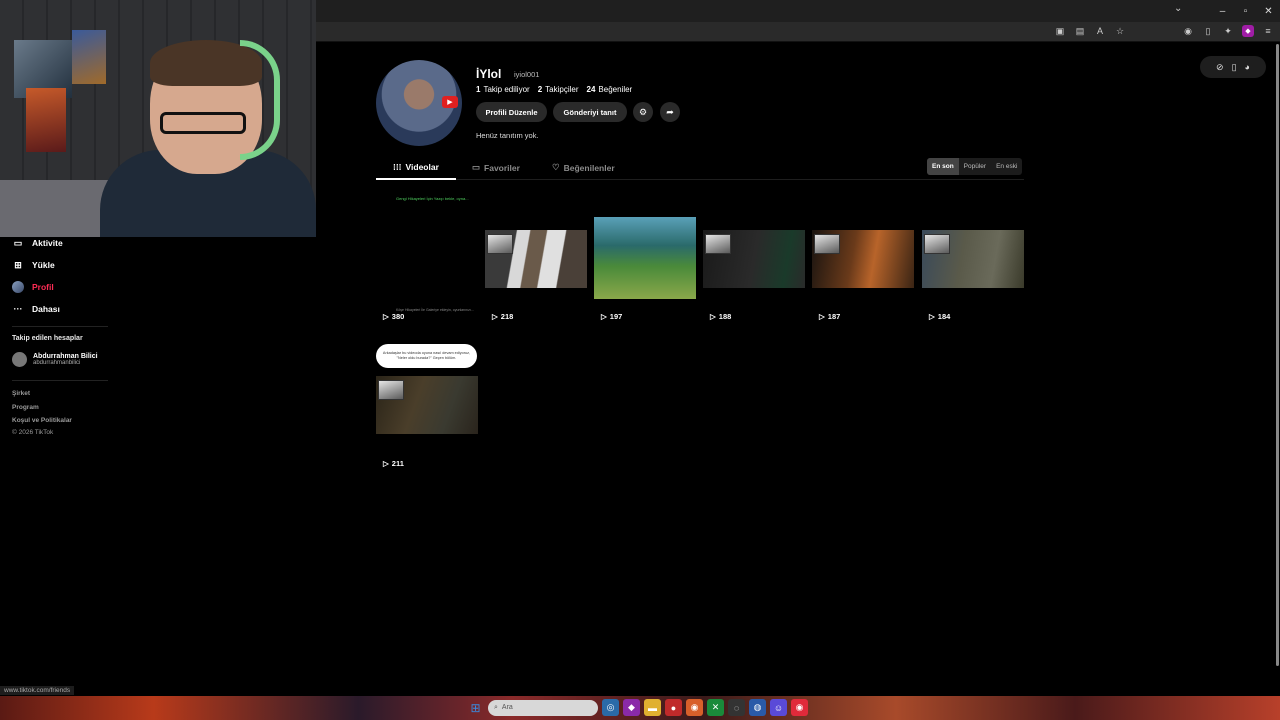  Describe the element at coordinates (944, 316) in the screenshot. I see `view-count-value: 184` at that location.